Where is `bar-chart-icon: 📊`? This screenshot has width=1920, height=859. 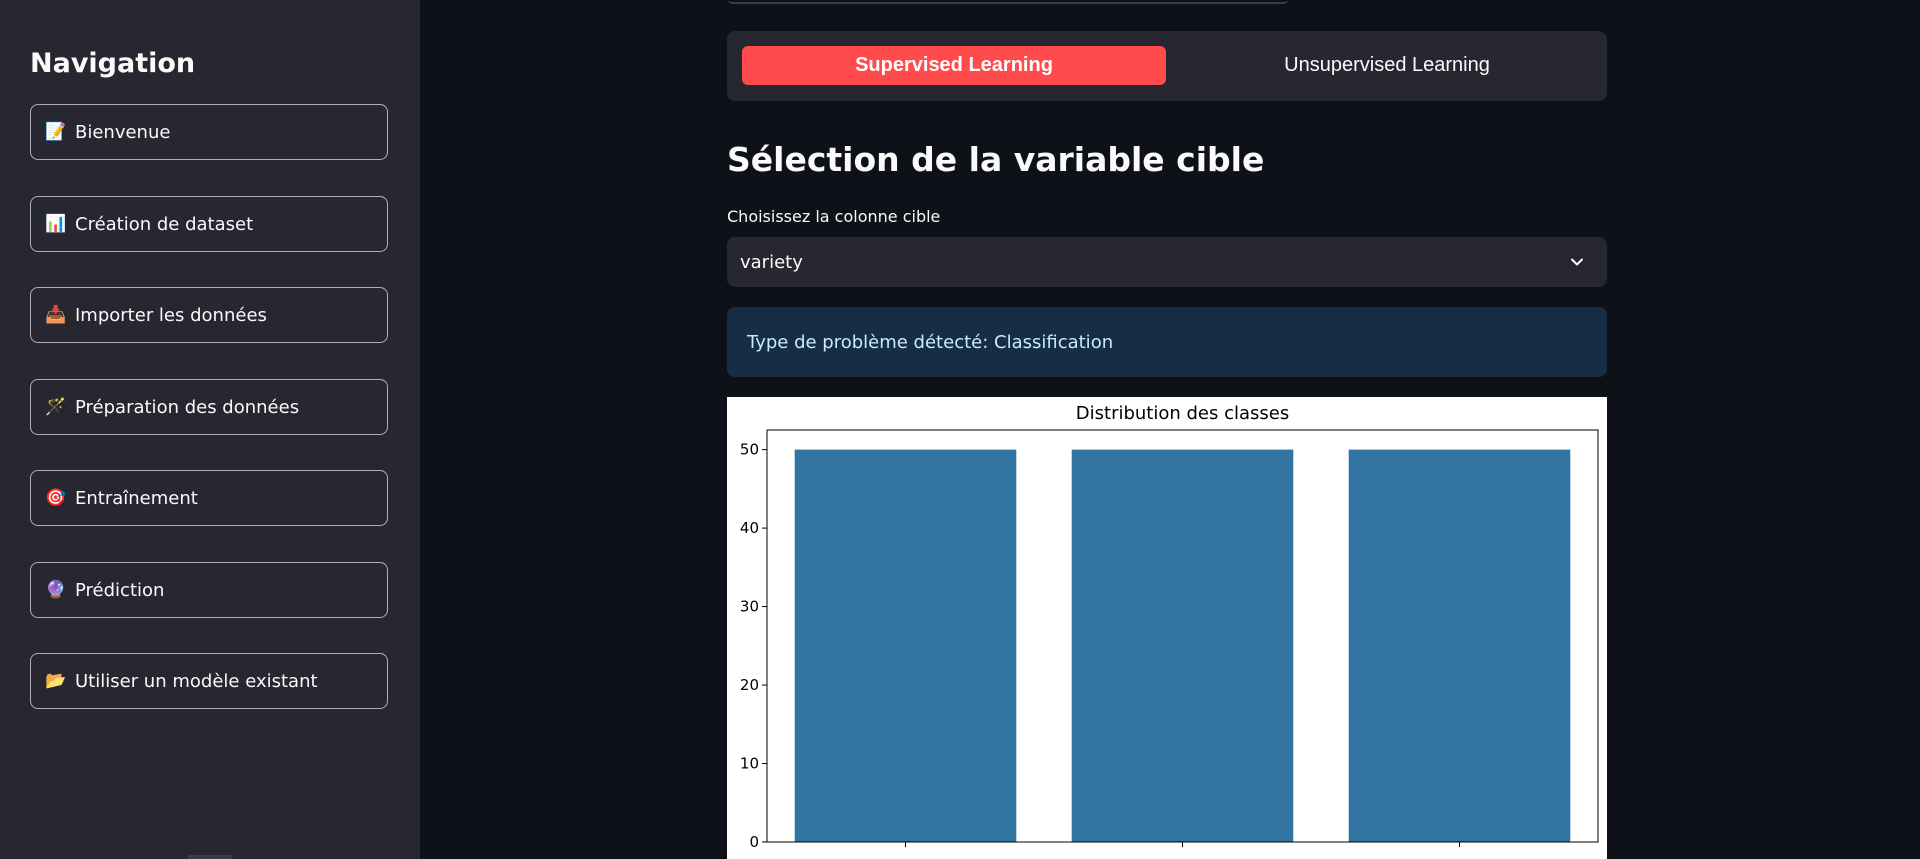
bar-chart-icon: 📊 is located at coordinates (56, 224).